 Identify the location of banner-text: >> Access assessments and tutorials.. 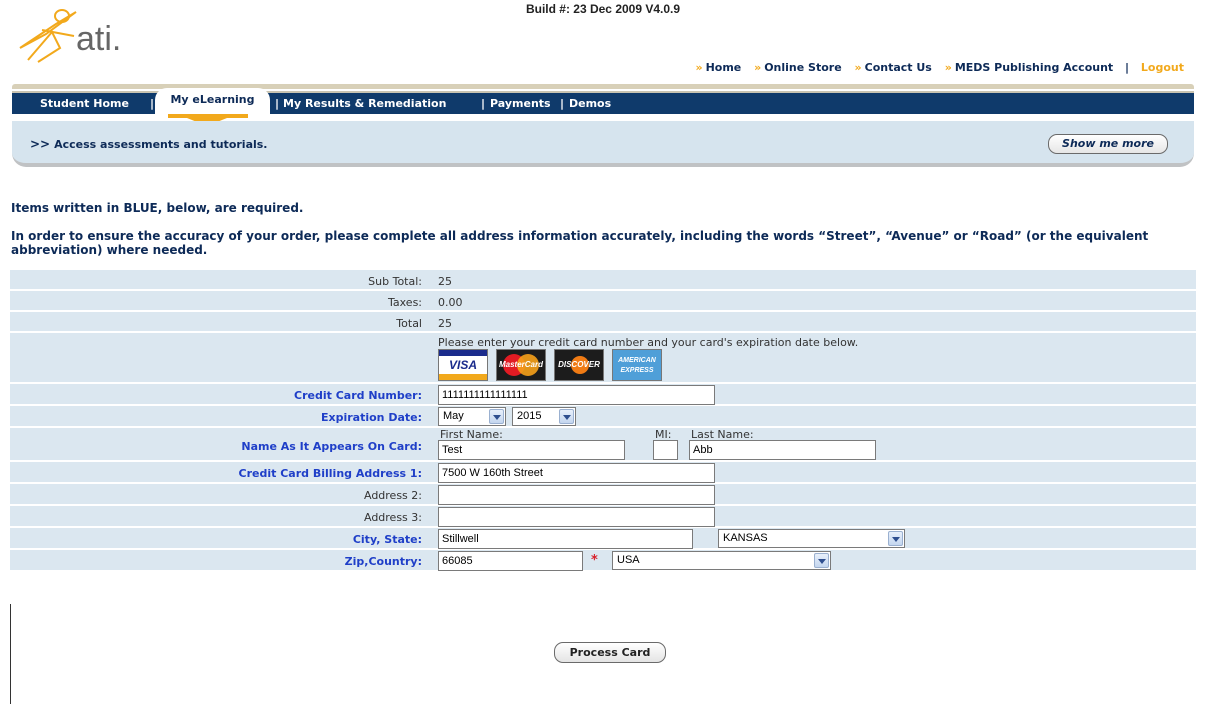
(149, 144).